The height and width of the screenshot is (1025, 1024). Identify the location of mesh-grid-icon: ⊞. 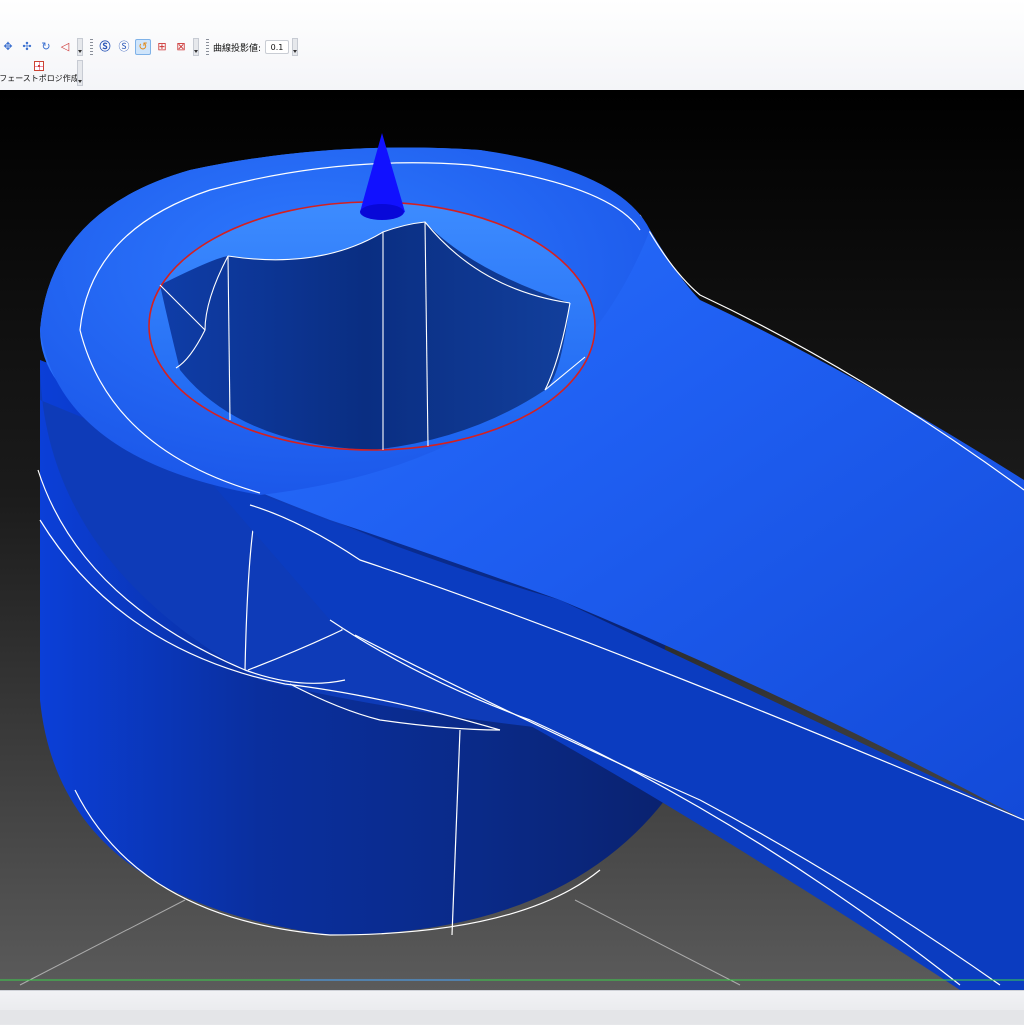
(162, 47).